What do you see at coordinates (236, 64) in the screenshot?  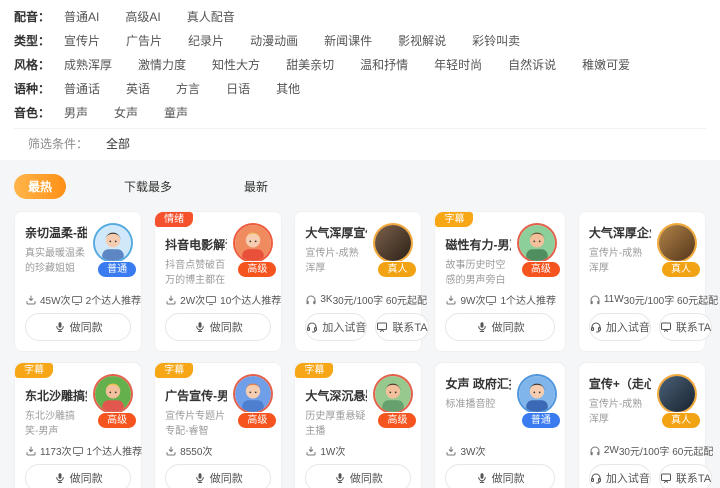 I see `filter-option: 知性大方` at bounding box center [236, 64].